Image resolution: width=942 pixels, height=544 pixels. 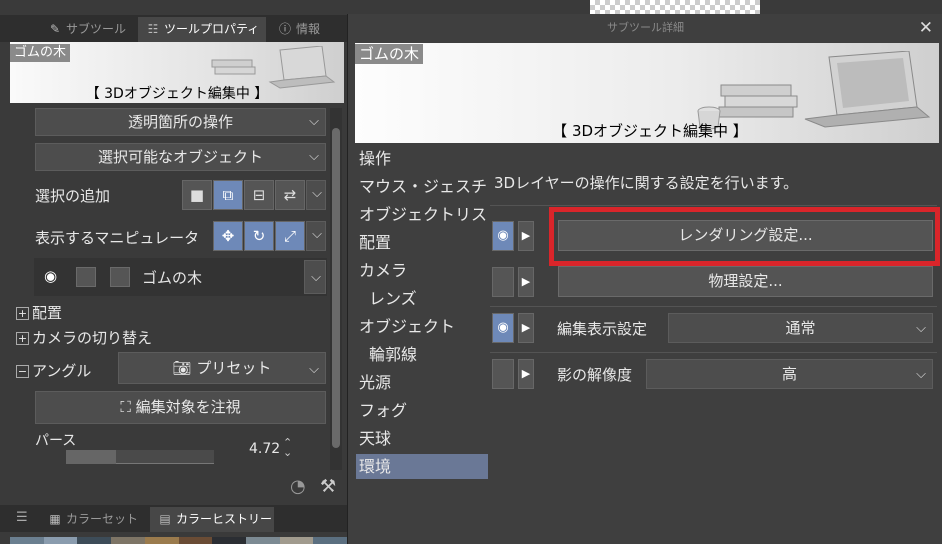 What do you see at coordinates (422, 214) in the screenshot?
I see `category-item: オブジェクトリスト` at bounding box center [422, 214].